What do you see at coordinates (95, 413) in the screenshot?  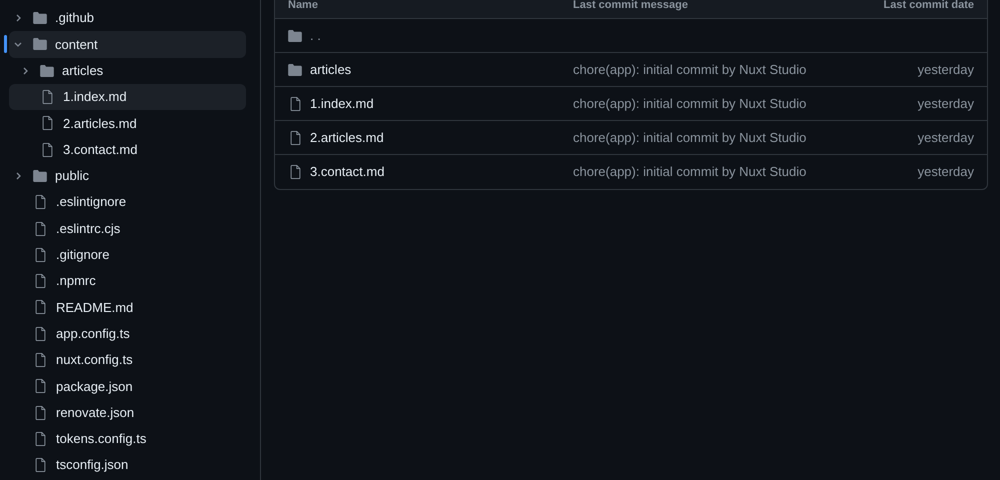 I see `tree-item-label: renovate.json` at bounding box center [95, 413].